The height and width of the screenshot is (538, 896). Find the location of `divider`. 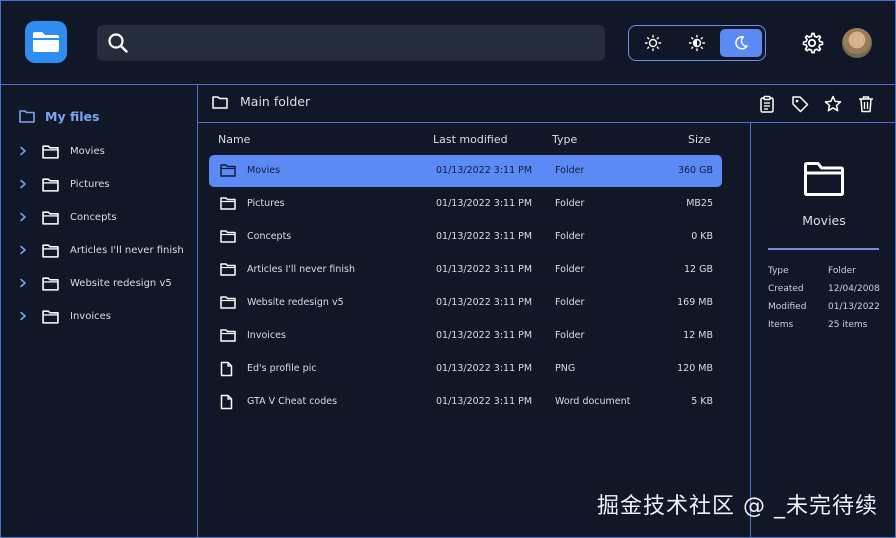

divider is located at coordinates (823, 249).